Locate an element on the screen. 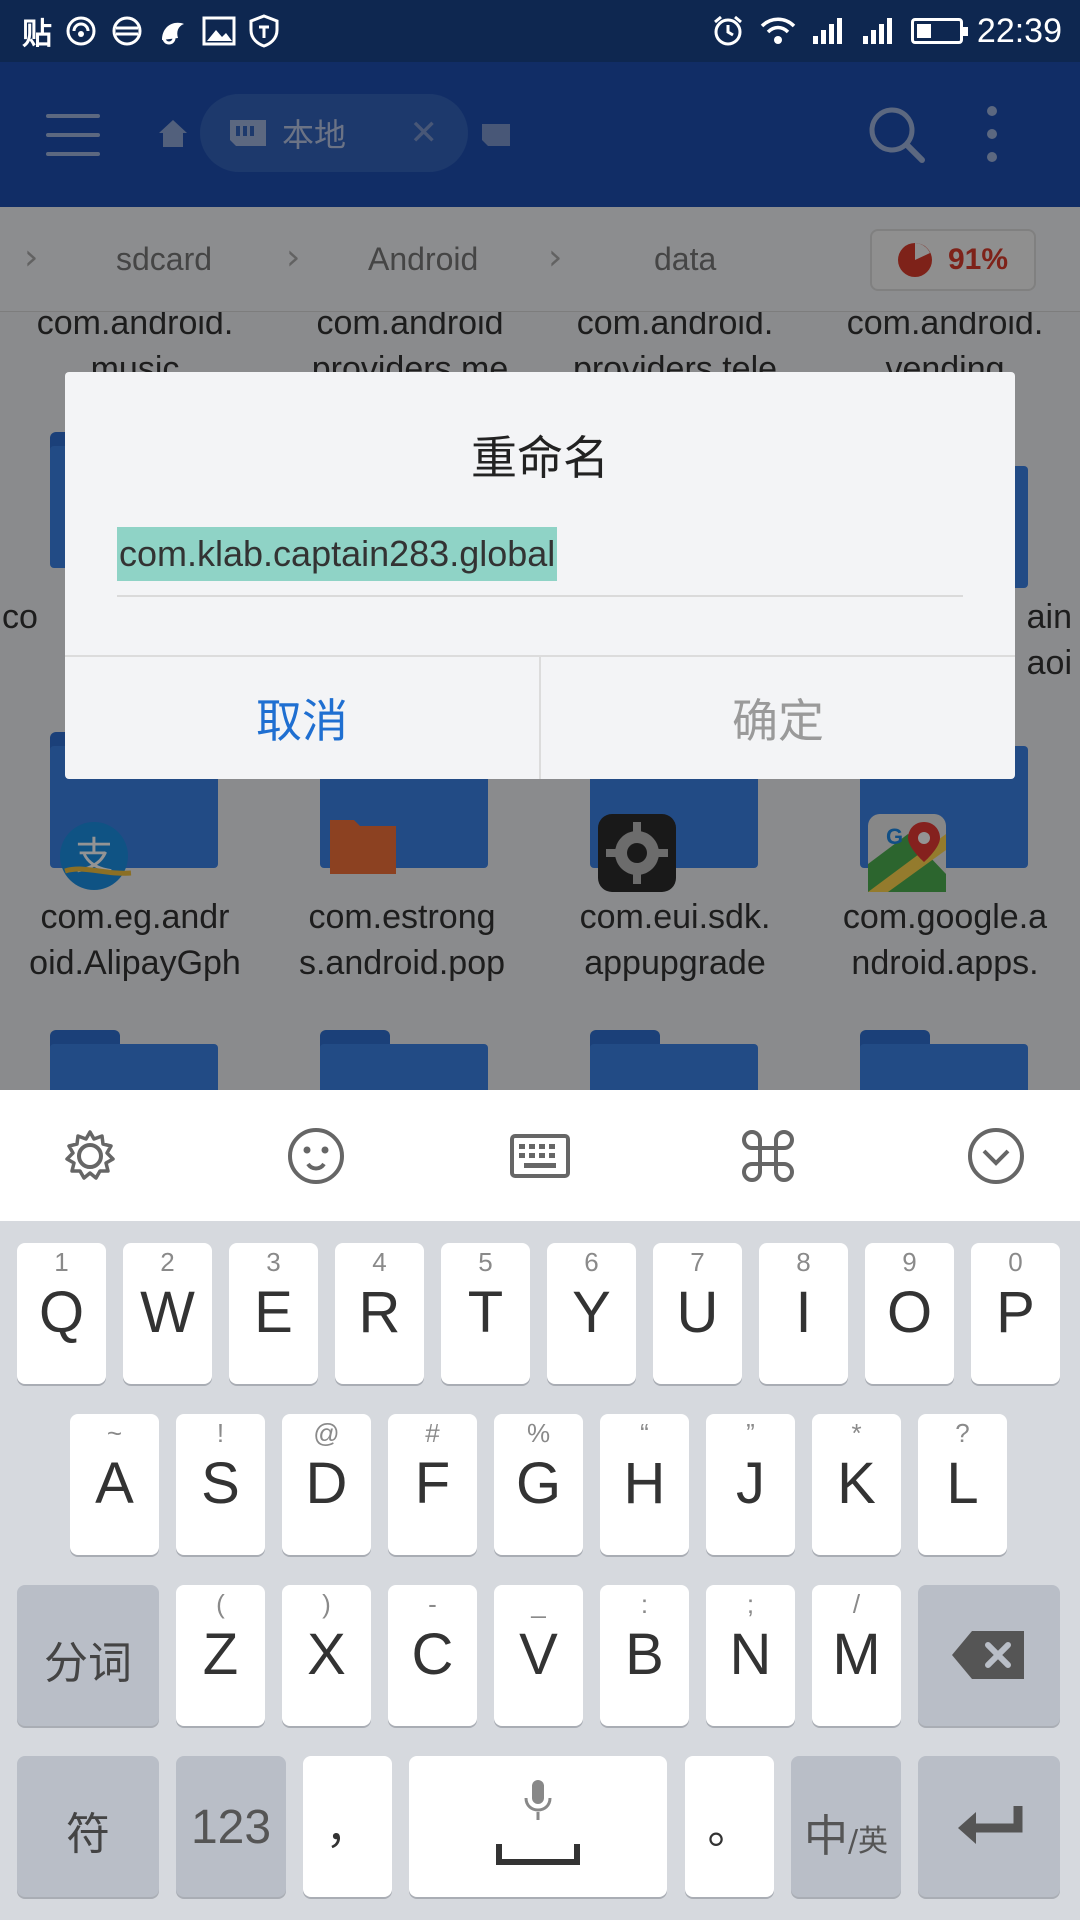  cancel-button: 取消 is located at coordinates (303, 718).